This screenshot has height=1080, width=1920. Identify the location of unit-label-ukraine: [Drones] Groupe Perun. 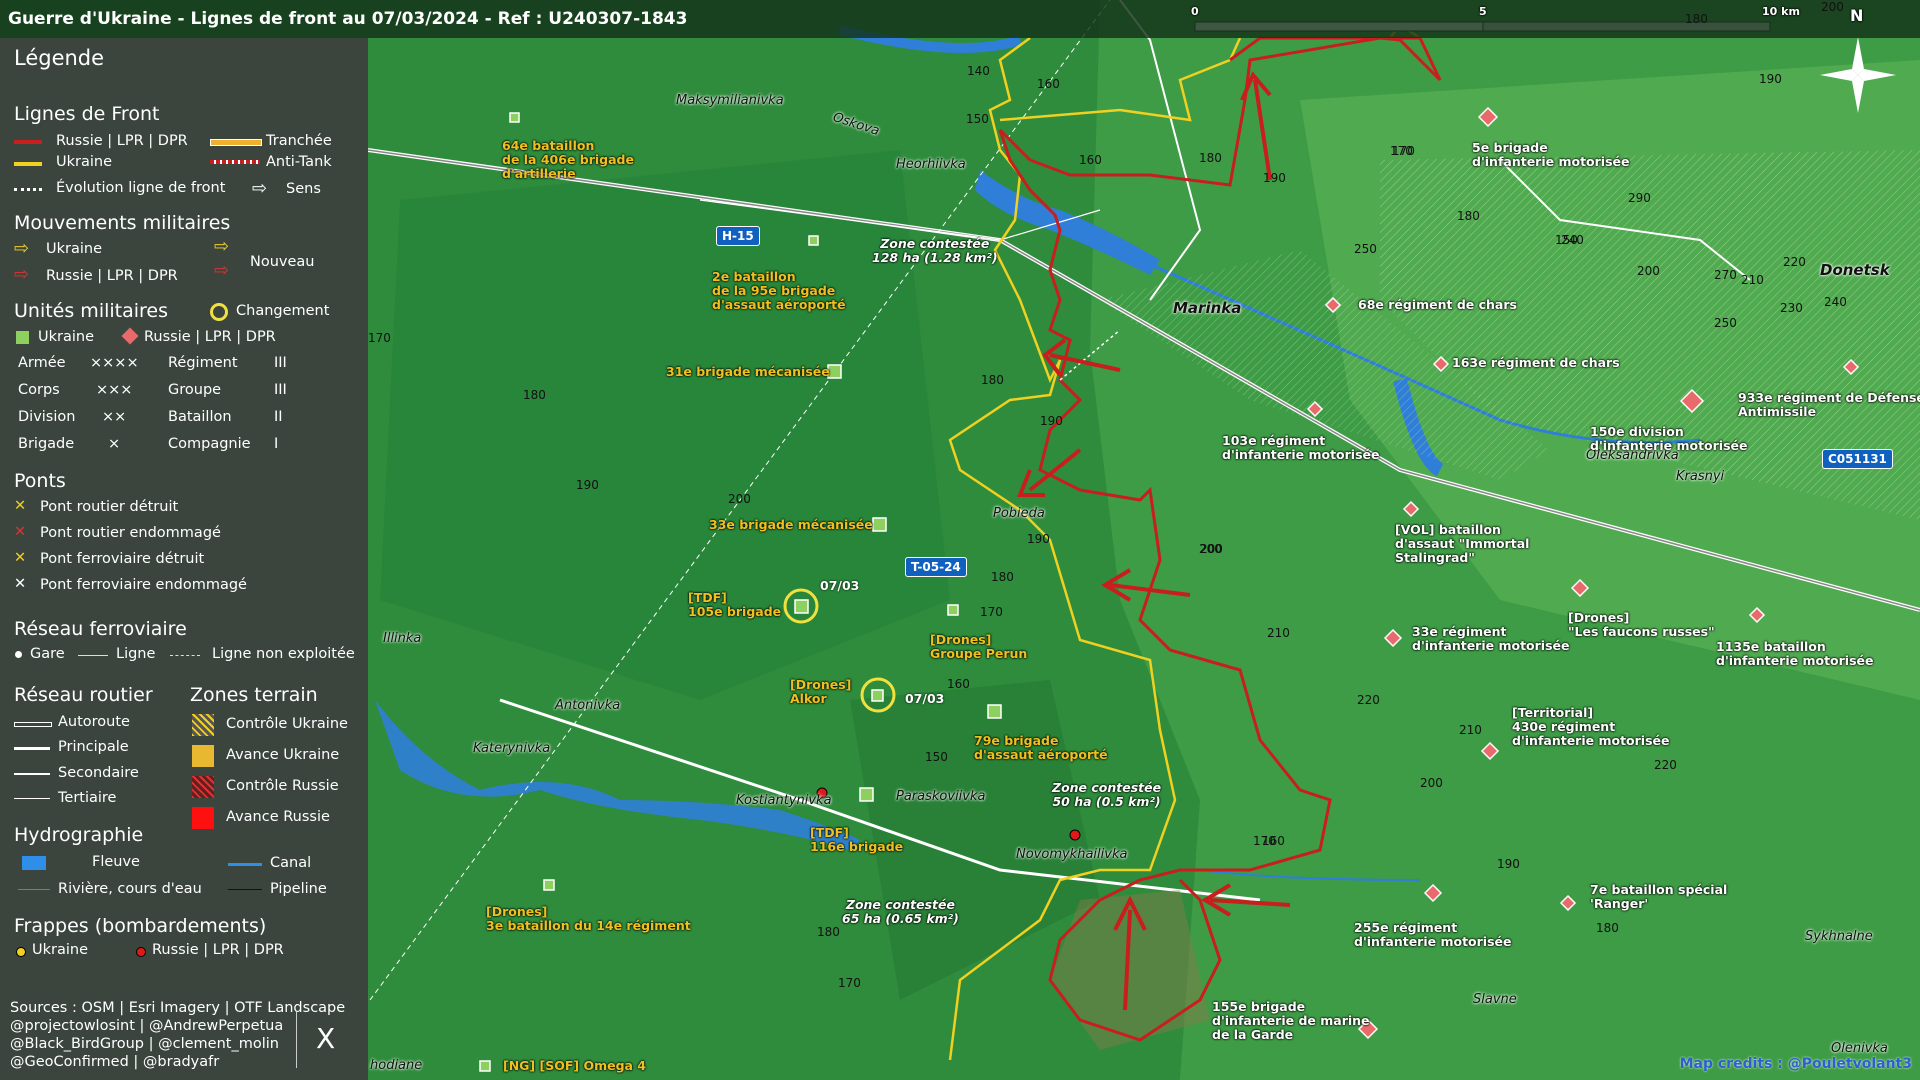
(978, 647).